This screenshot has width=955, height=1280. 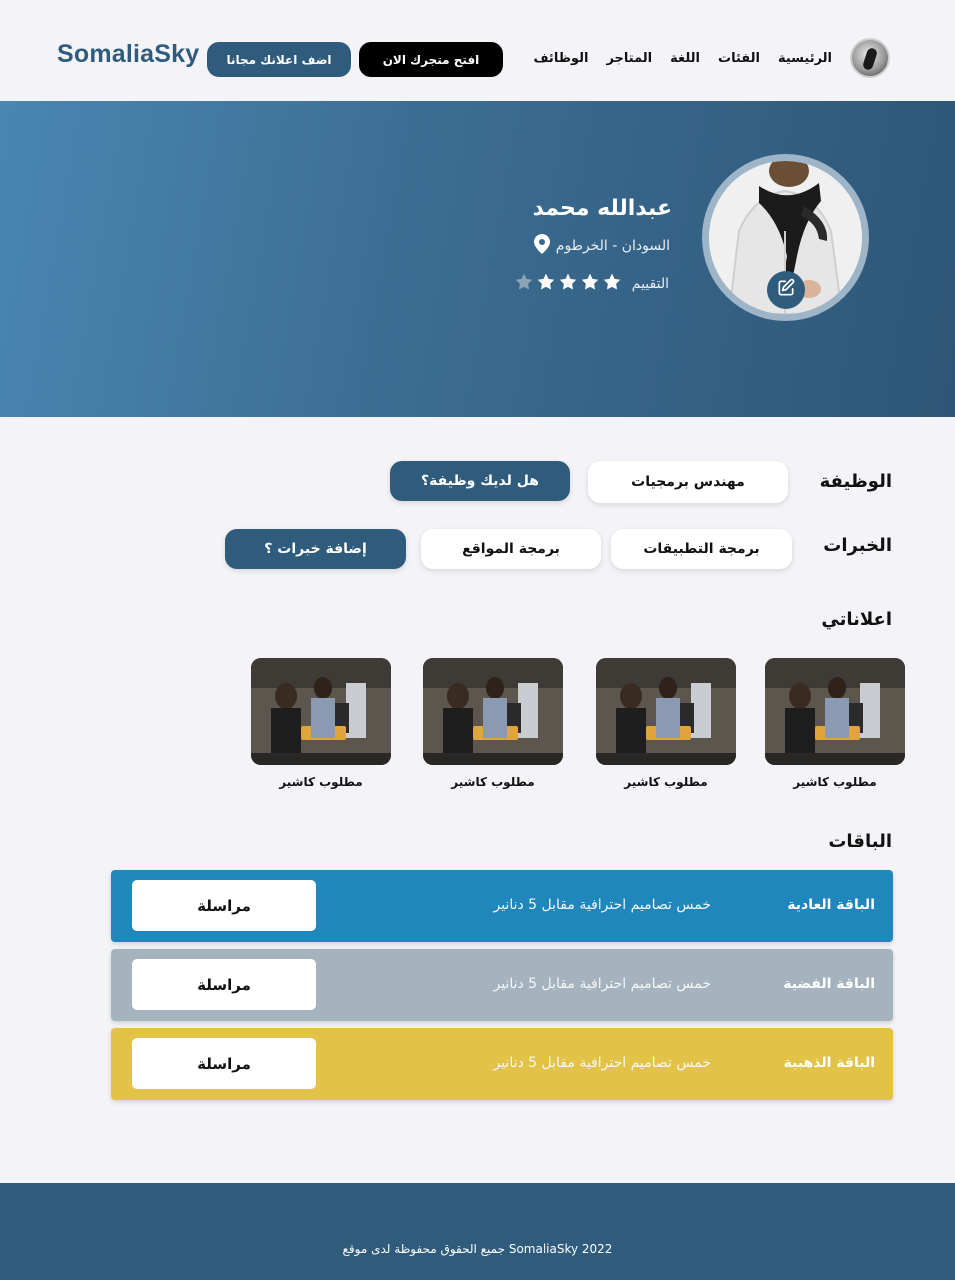 I want to click on job-label: الوظيفة, so click(x=855, y=481).